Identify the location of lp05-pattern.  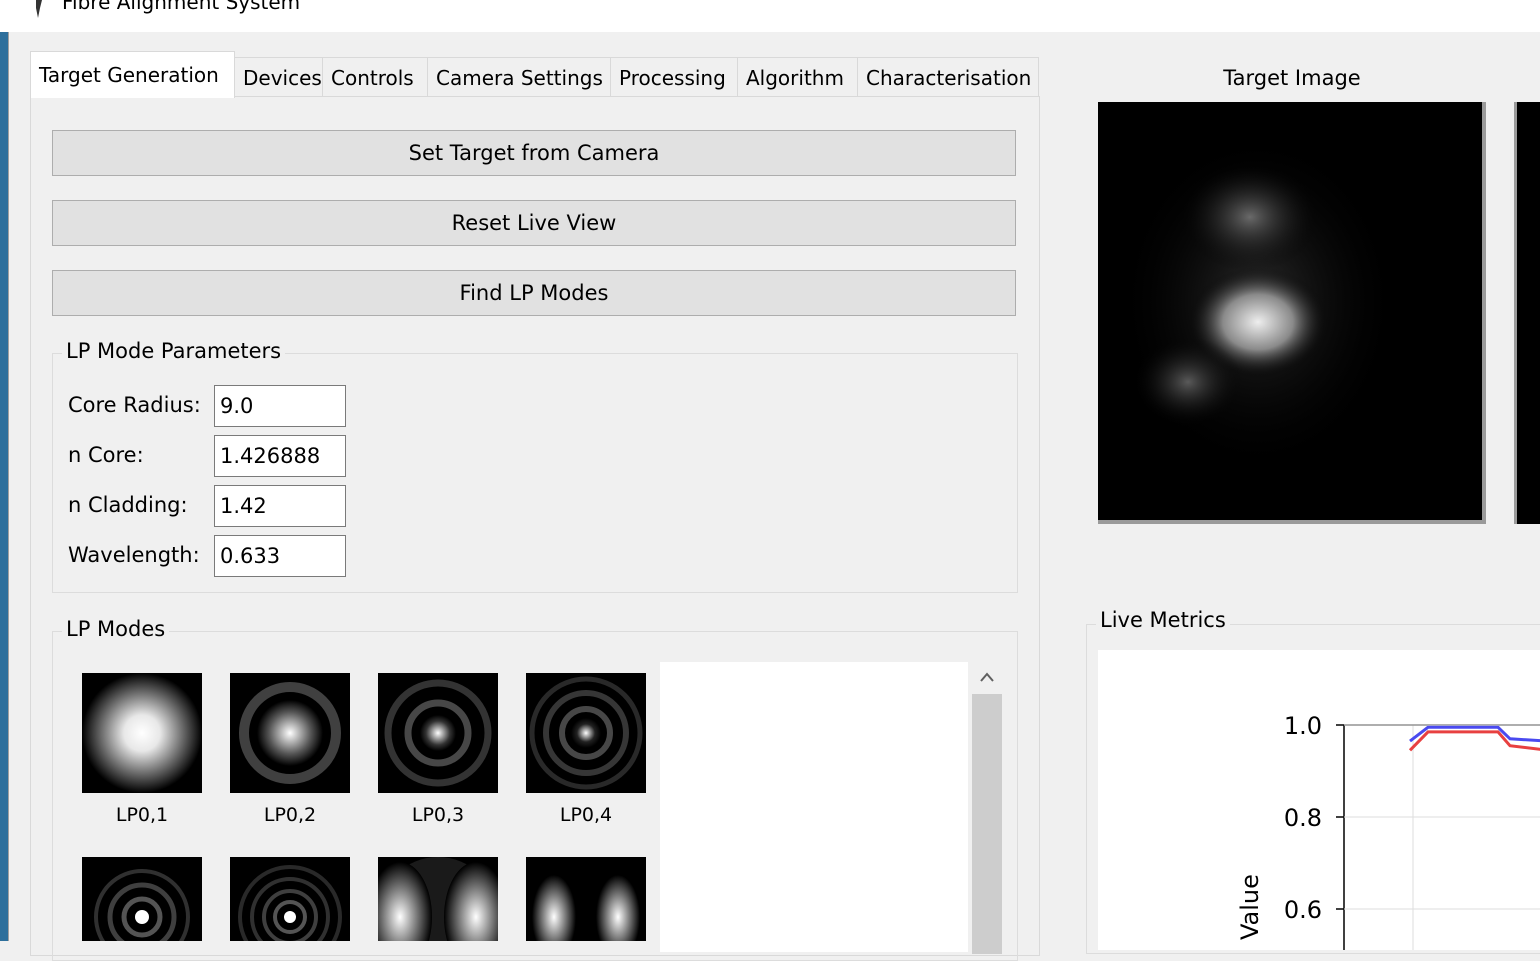
(142, 899).